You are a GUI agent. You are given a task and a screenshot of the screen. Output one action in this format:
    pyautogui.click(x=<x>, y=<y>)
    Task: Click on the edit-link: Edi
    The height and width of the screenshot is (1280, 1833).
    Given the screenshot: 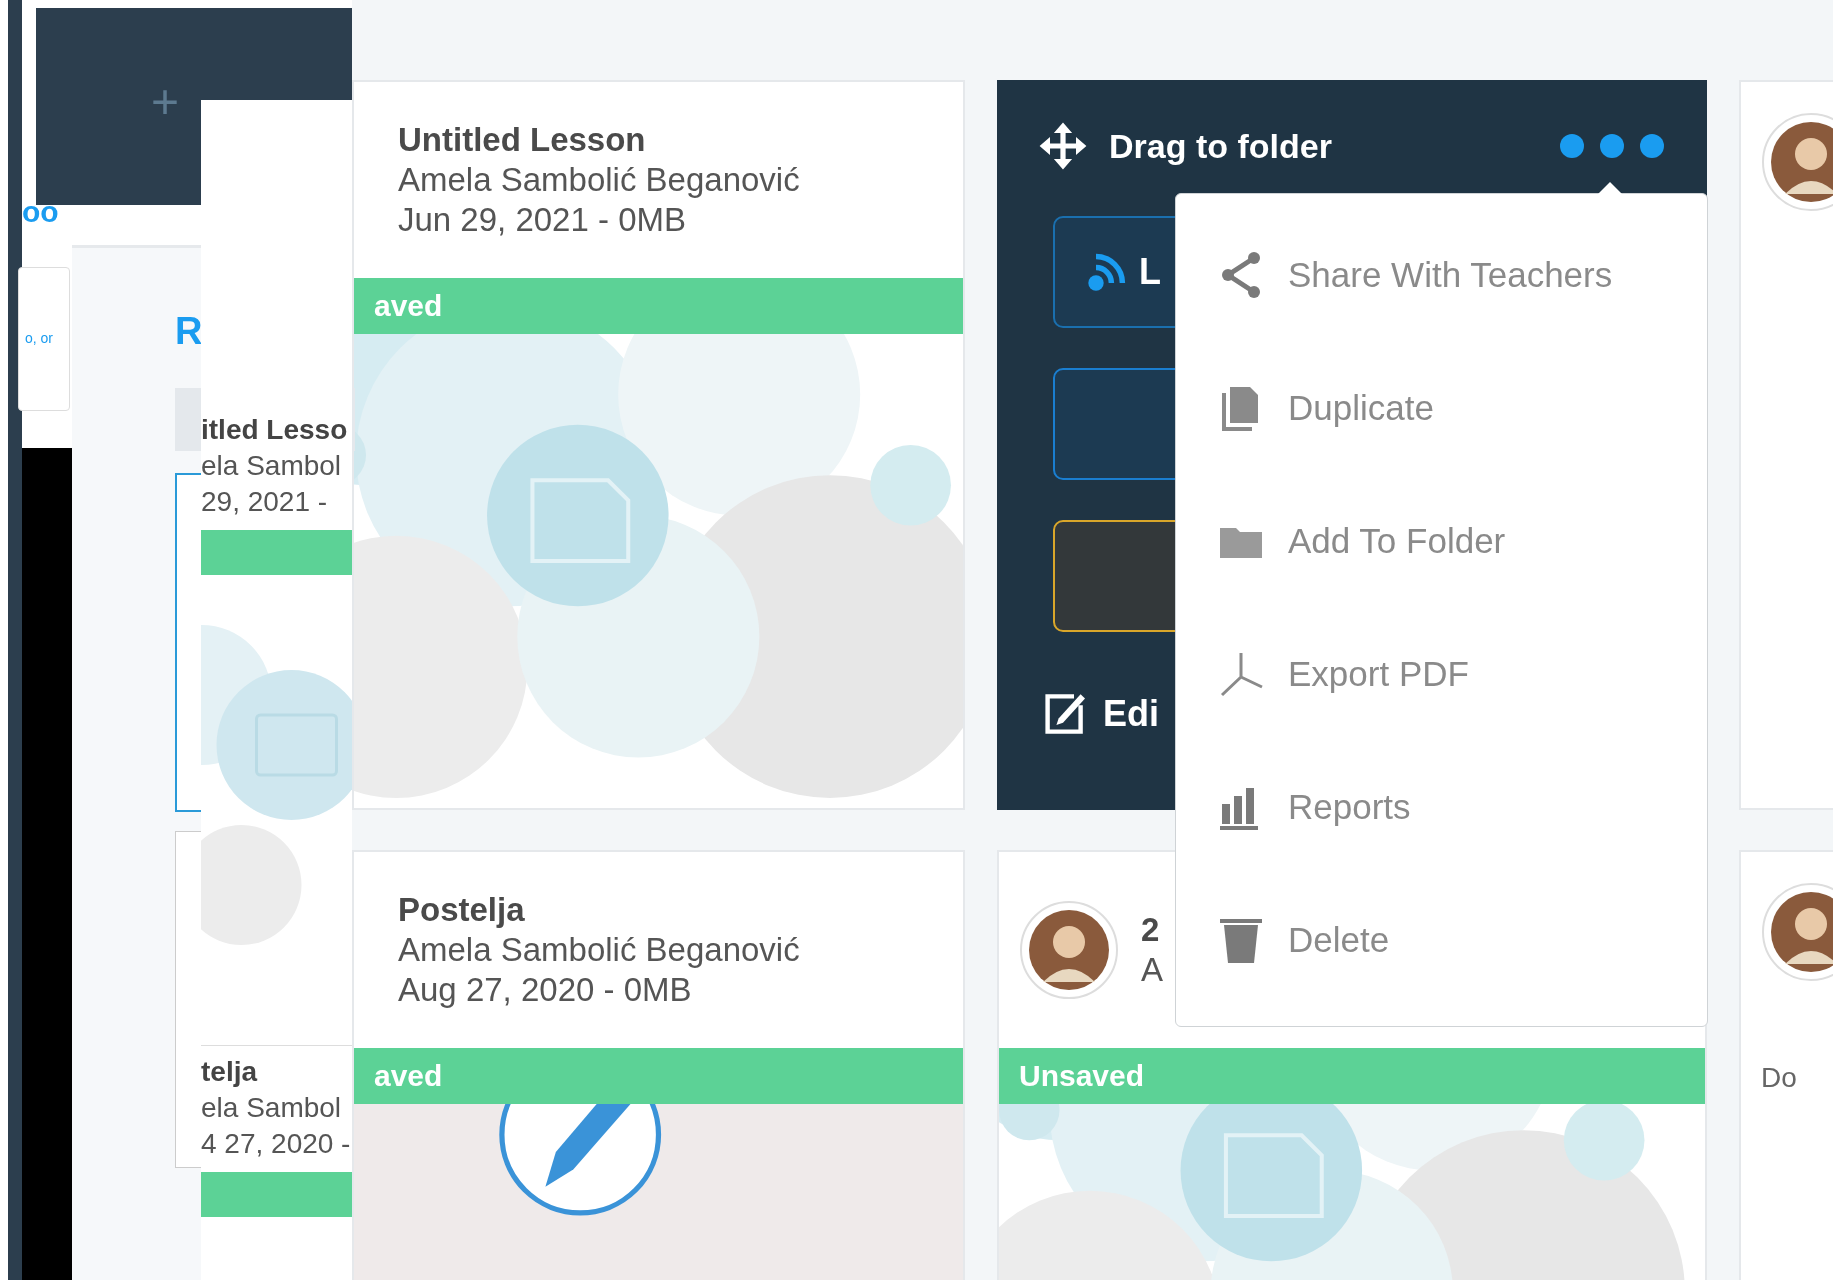 What is the action you would take?
    pyautogui.click(x=1131, y=714)
    